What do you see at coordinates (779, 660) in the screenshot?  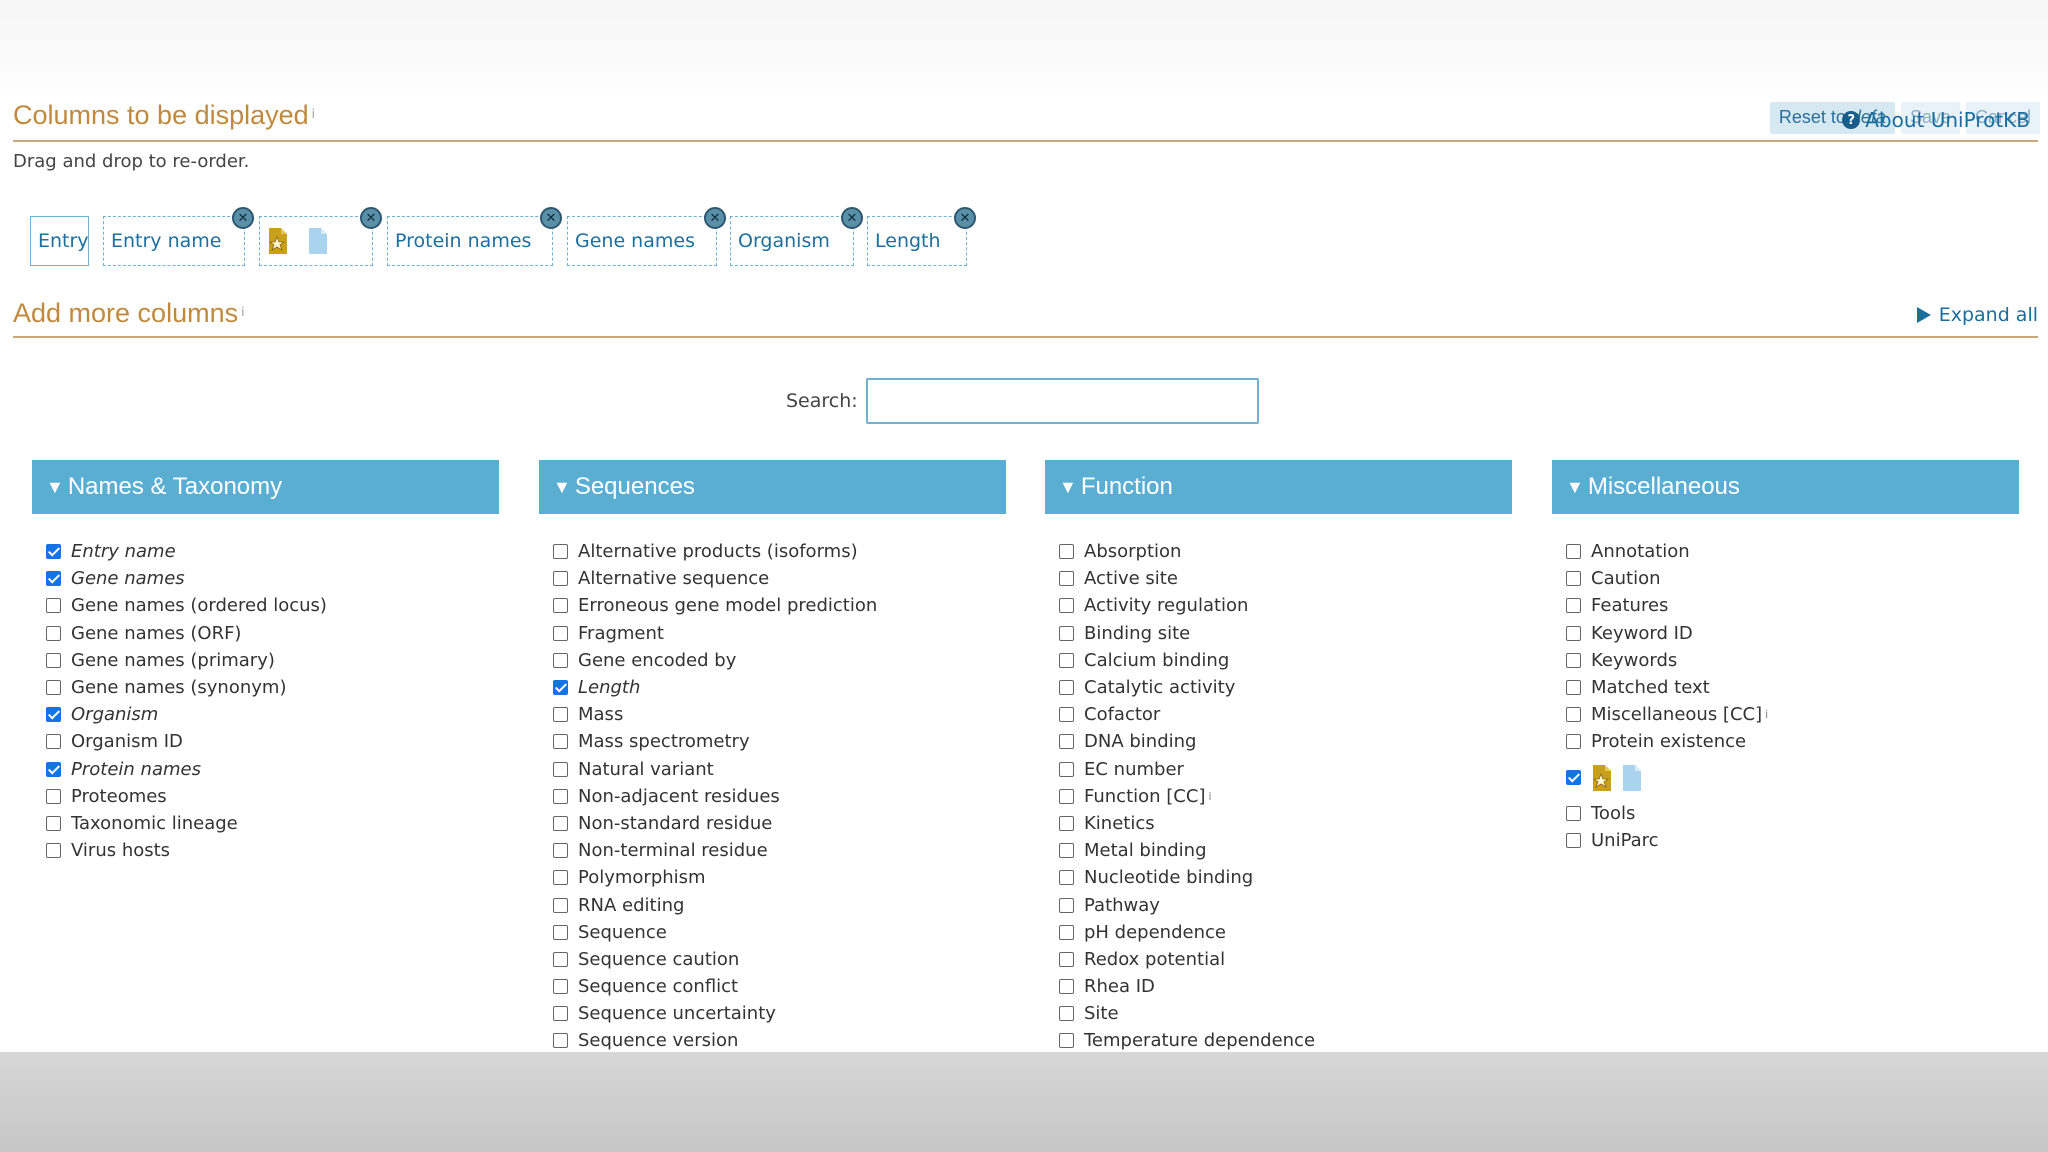 I see `column-option: Gene encoded by` at bounding box center [779, 660].